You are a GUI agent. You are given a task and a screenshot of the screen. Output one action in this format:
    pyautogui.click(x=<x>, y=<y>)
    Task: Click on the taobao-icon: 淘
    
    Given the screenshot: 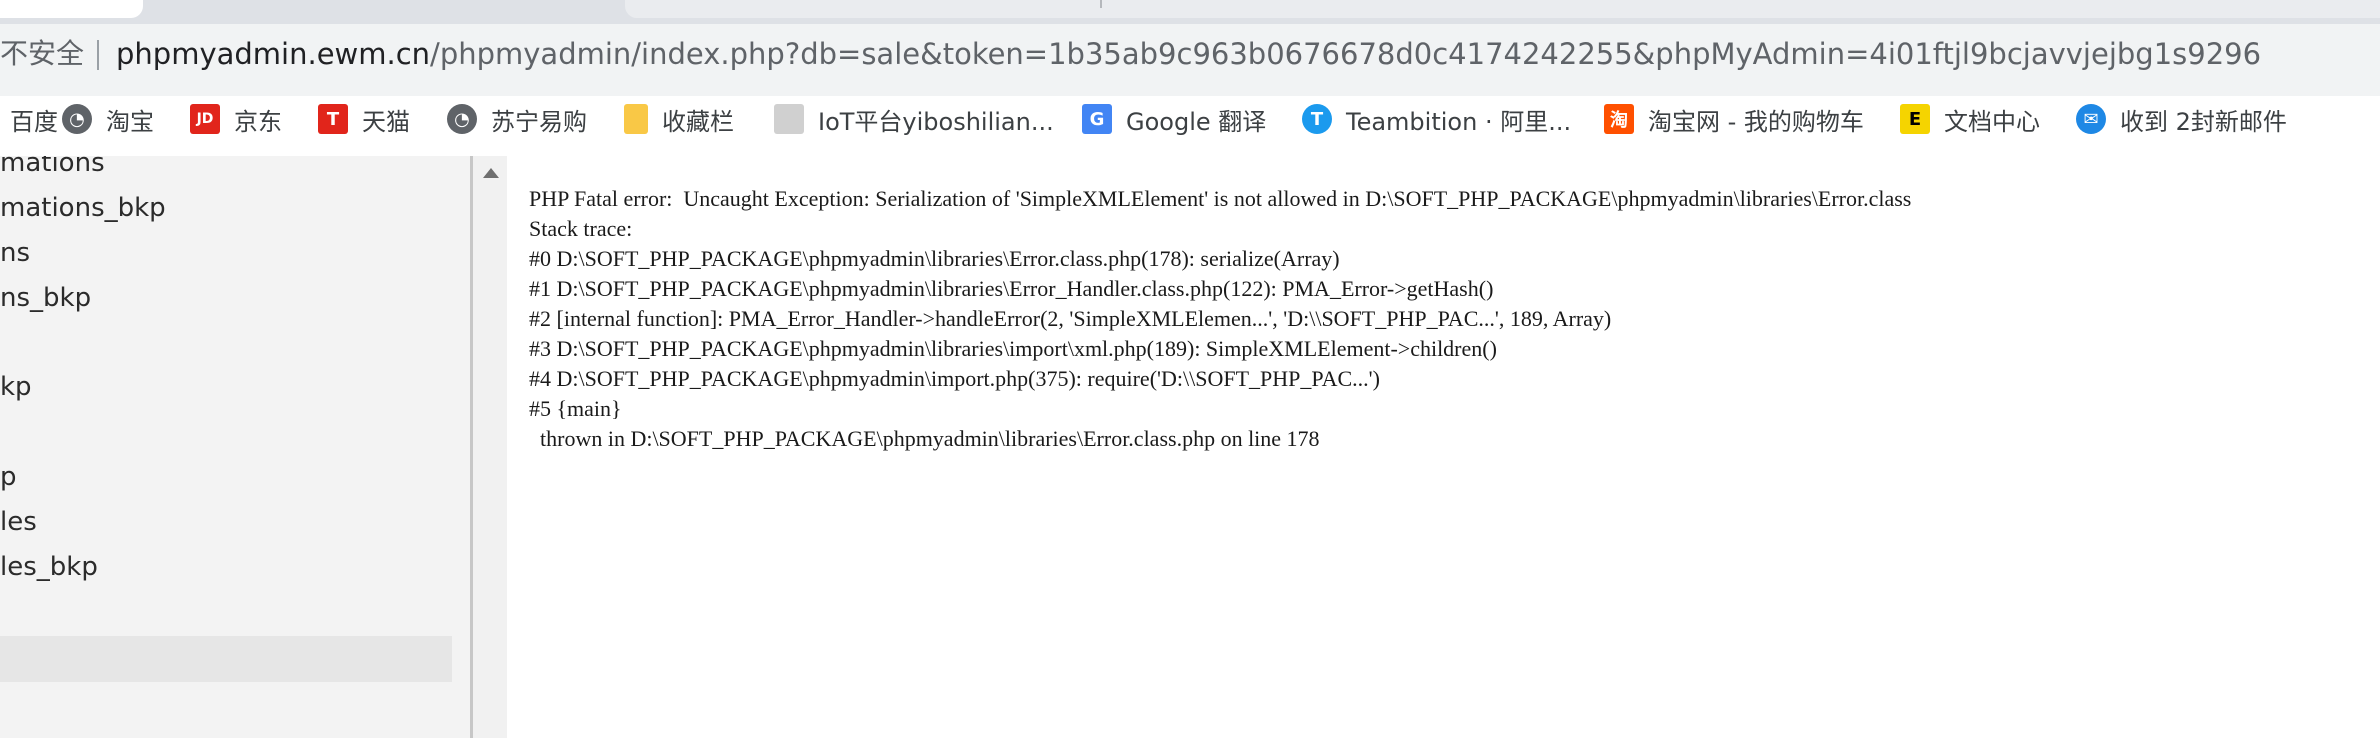 What is the action you would take?
    pyautogui.click(x=1619, y=119)
    